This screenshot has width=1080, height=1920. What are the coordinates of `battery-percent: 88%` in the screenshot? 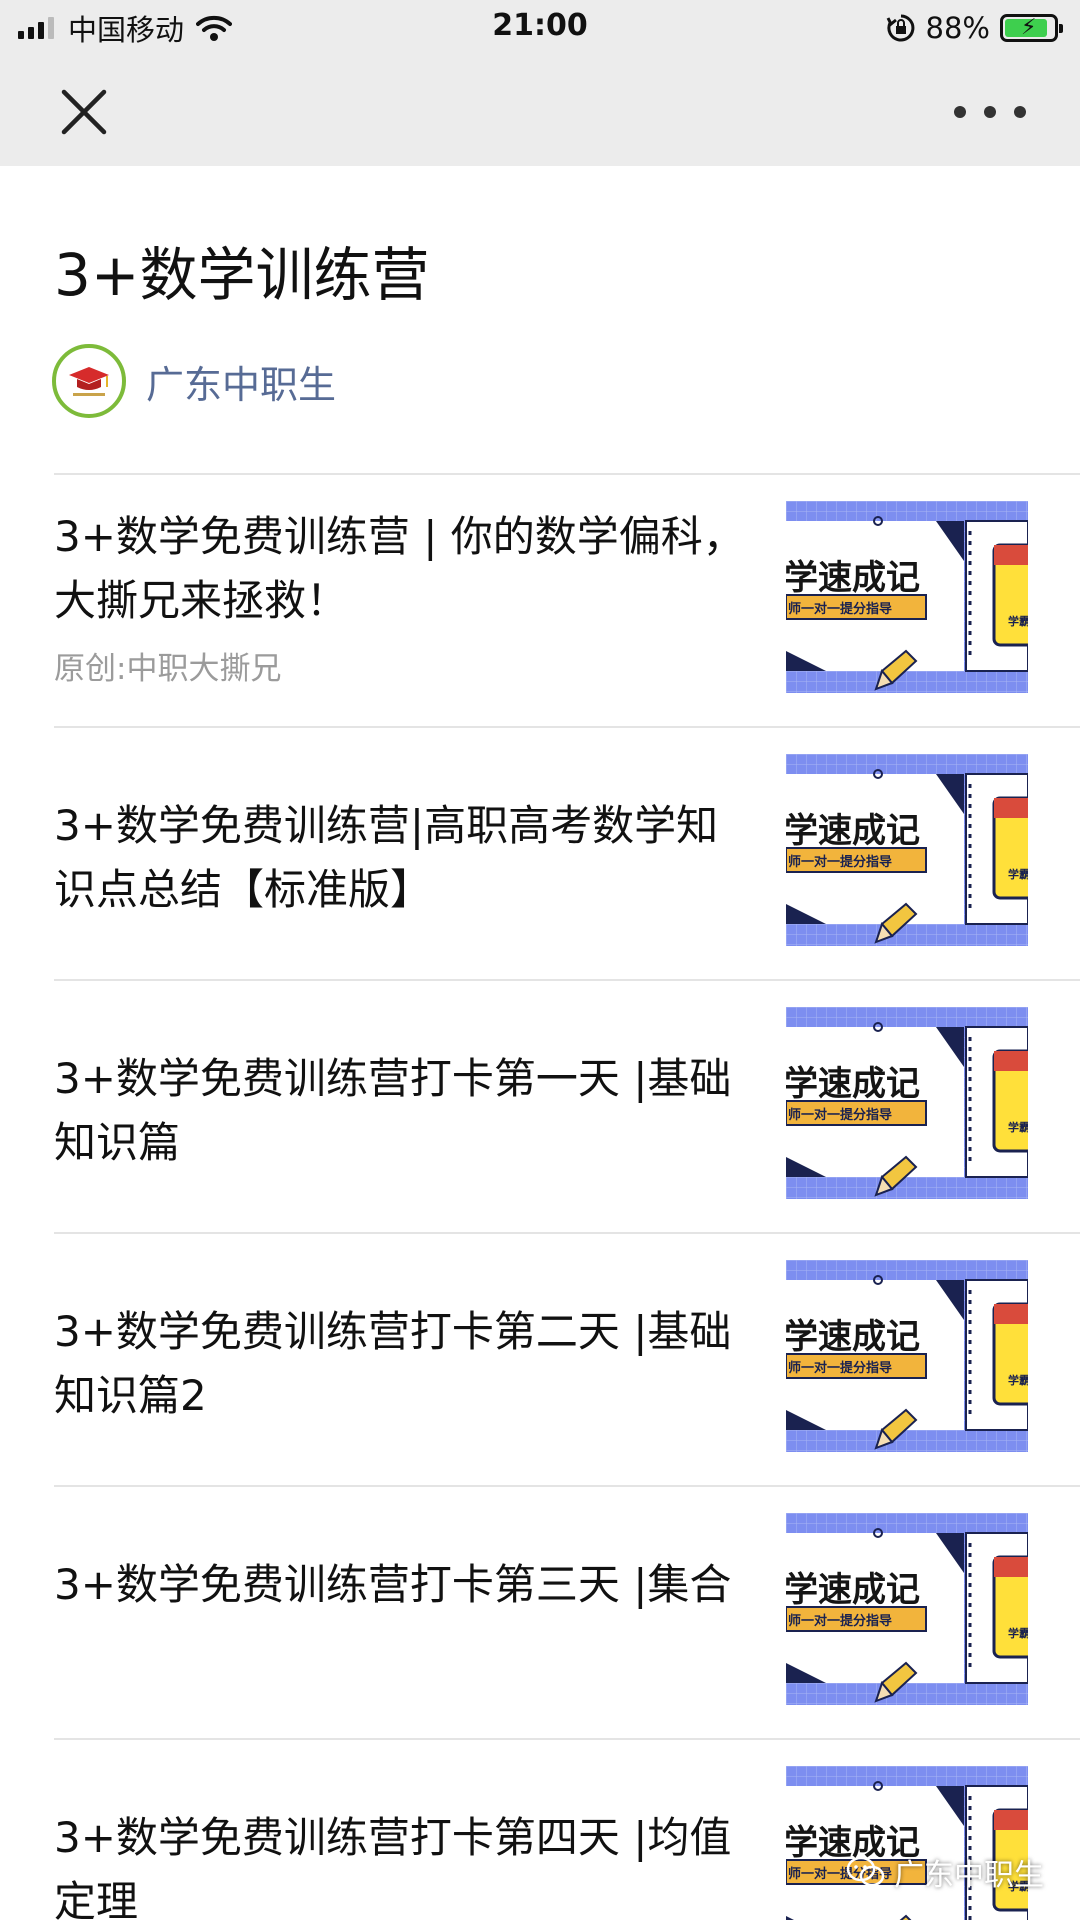 It's located at (957, 28).